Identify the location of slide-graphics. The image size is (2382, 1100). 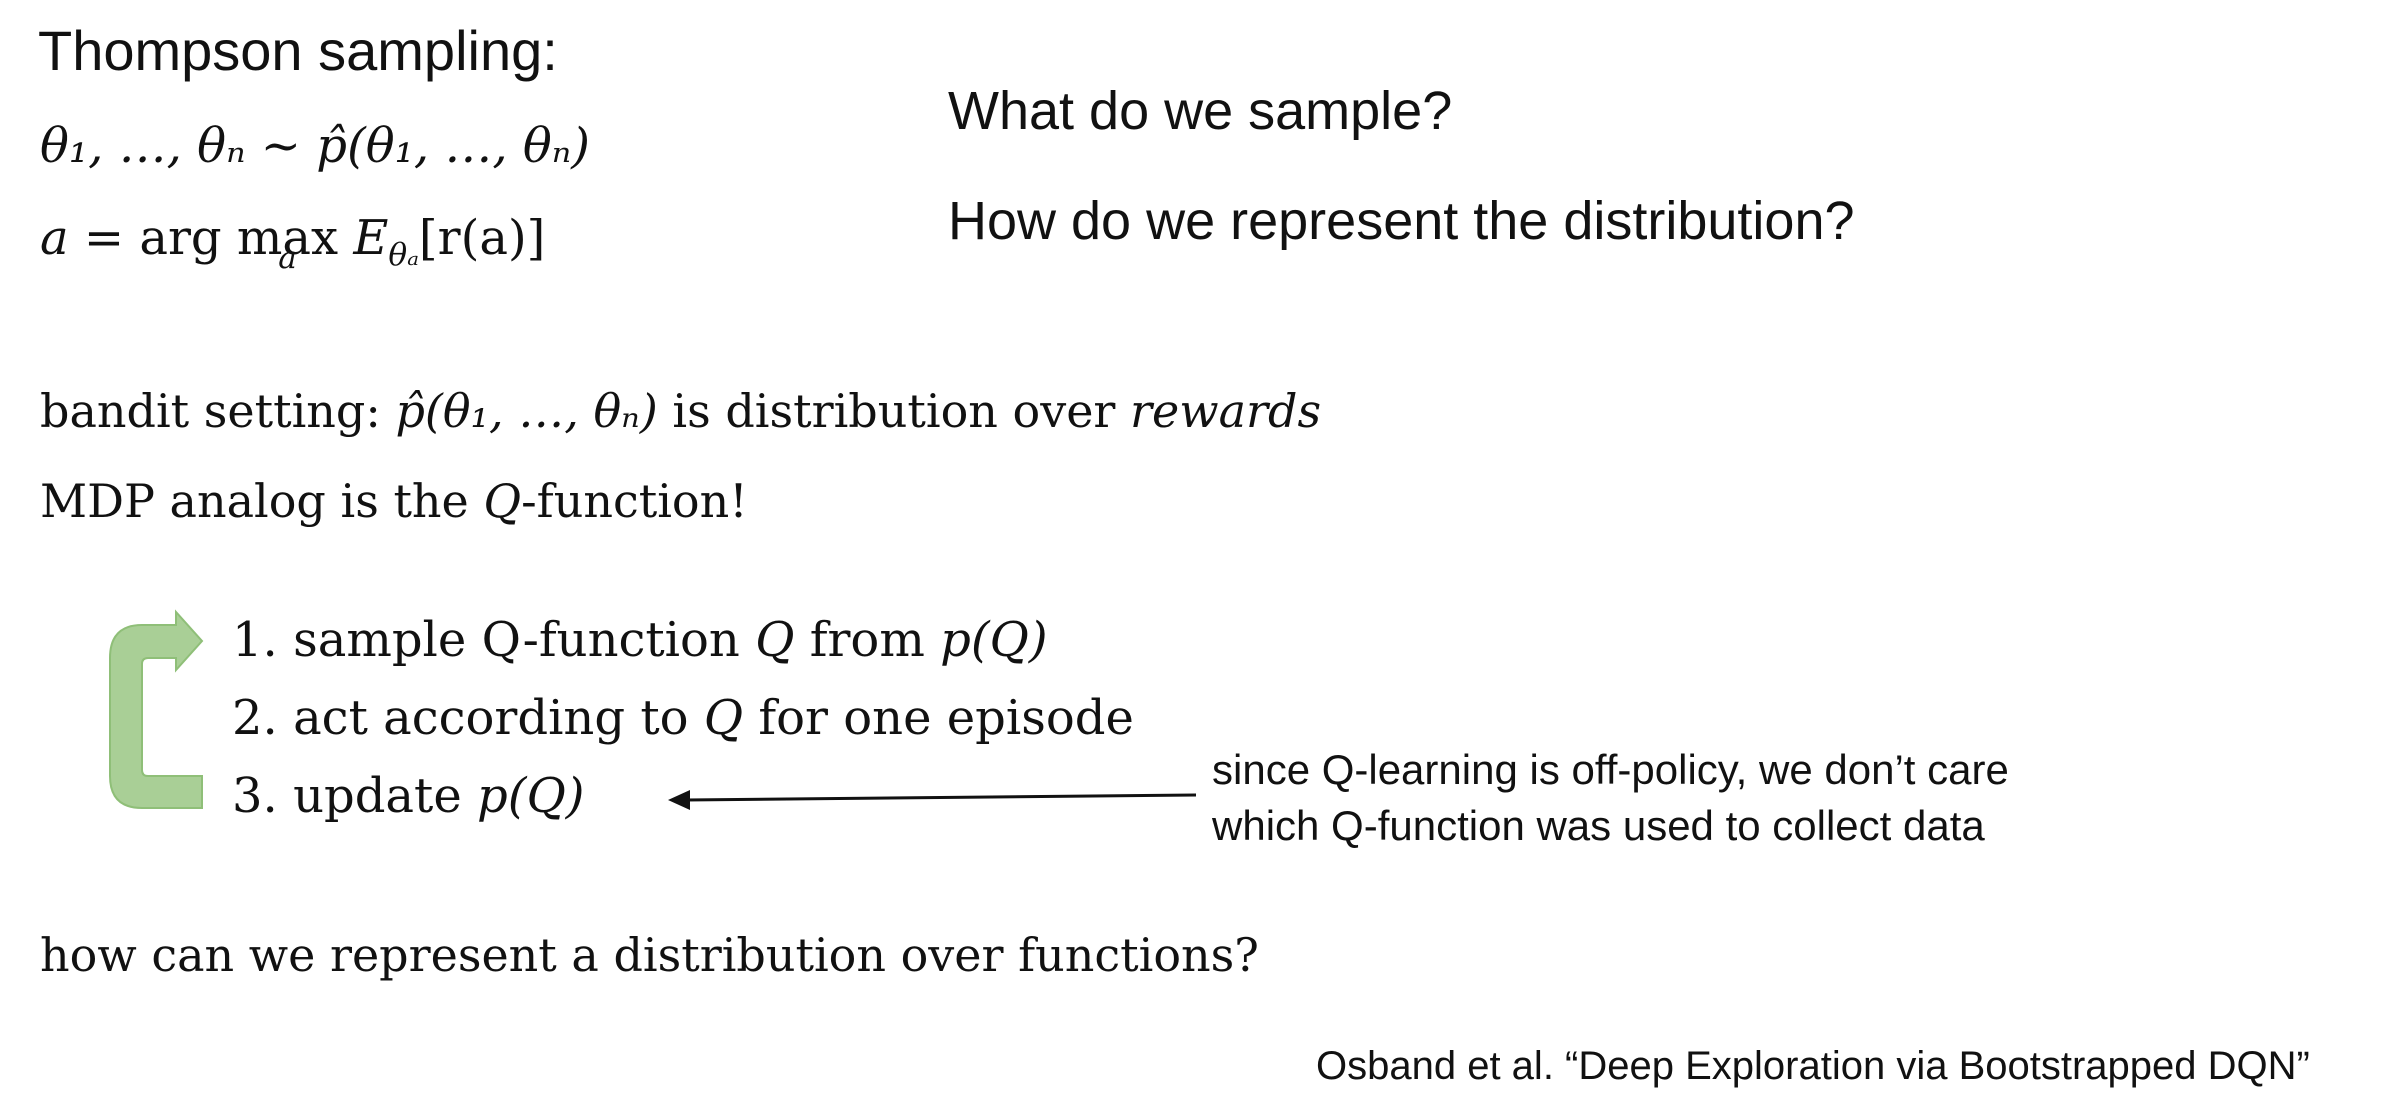
(653, 709).